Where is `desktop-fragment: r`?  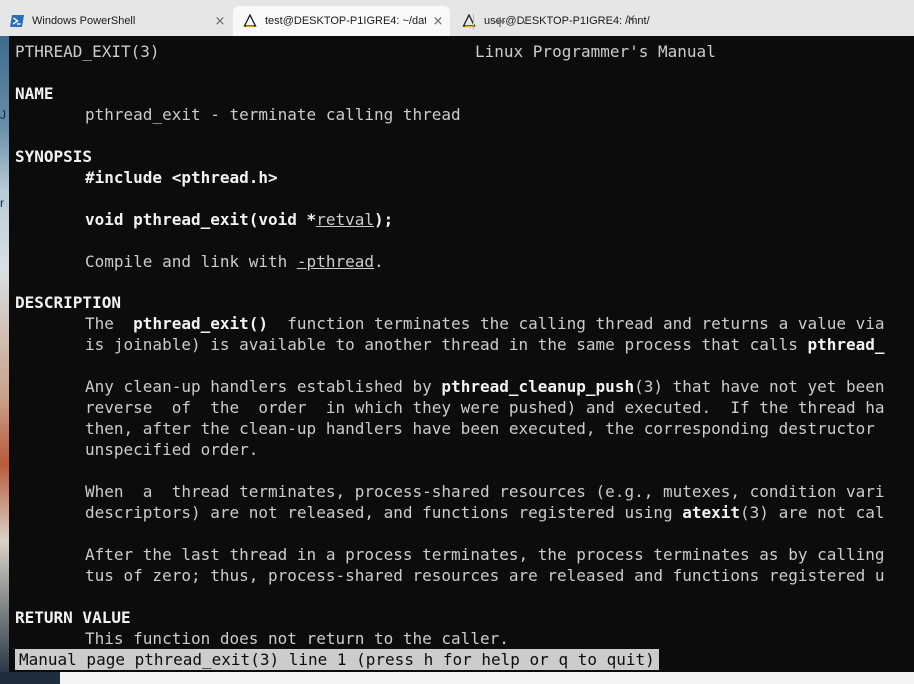
desktop-fragment: r is located at coordinates (2, 203).